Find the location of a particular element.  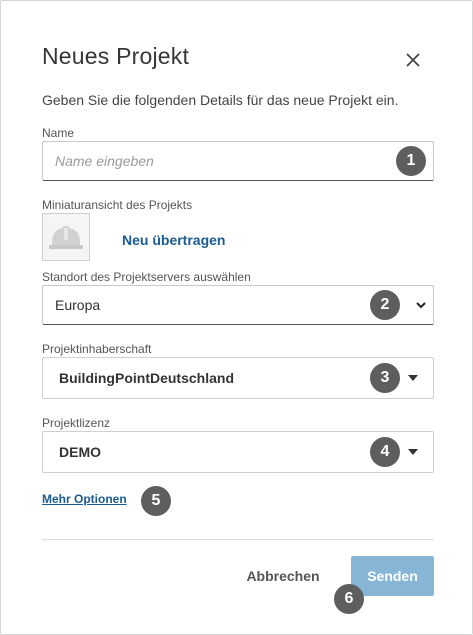

license-value: DEMO is located at coordinates (80, 452).